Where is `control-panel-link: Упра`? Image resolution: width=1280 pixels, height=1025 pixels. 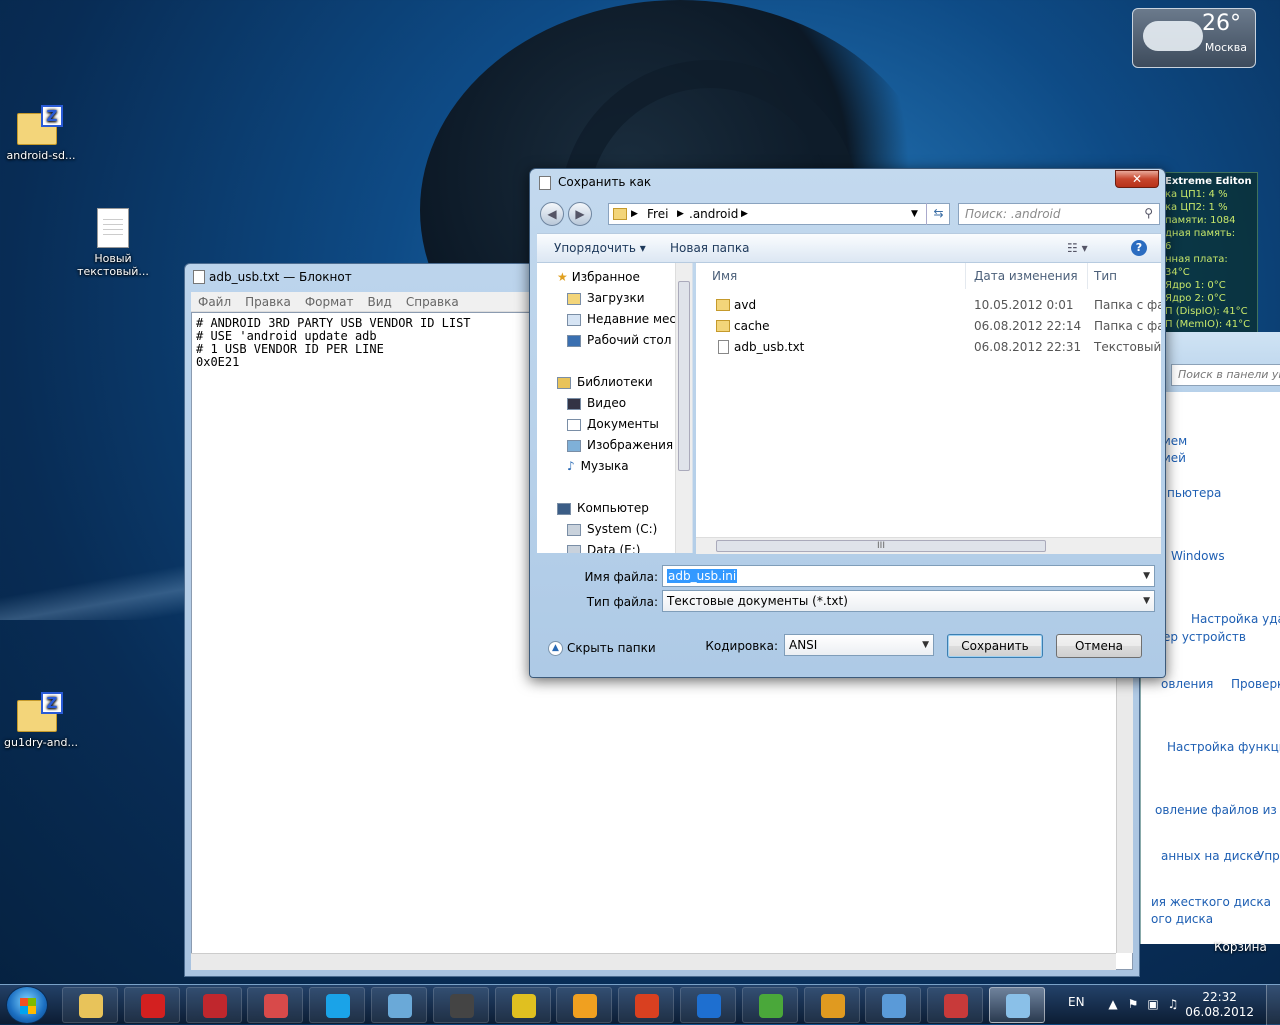
control-panel-link: Упра is located at coordinates (1268, 856).